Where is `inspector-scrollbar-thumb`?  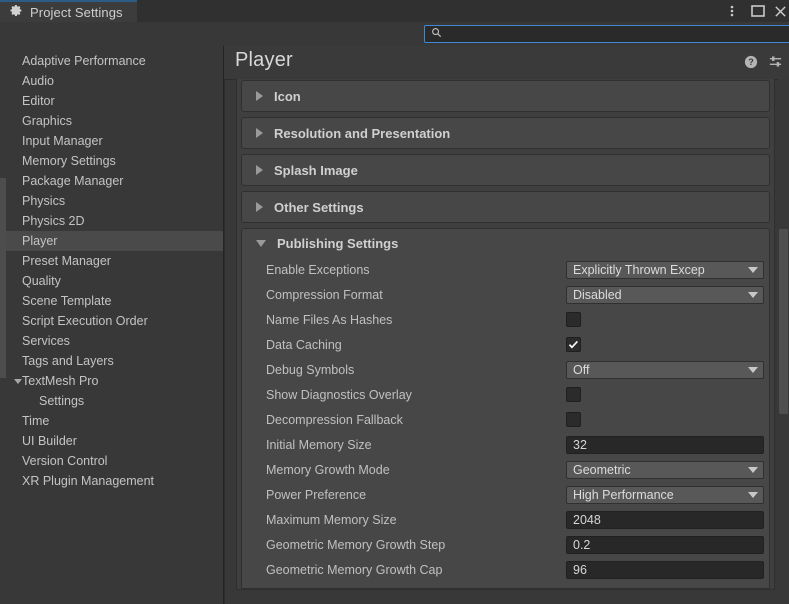 inspector-scrollbar-thumb is located at coordinates (783, 321).